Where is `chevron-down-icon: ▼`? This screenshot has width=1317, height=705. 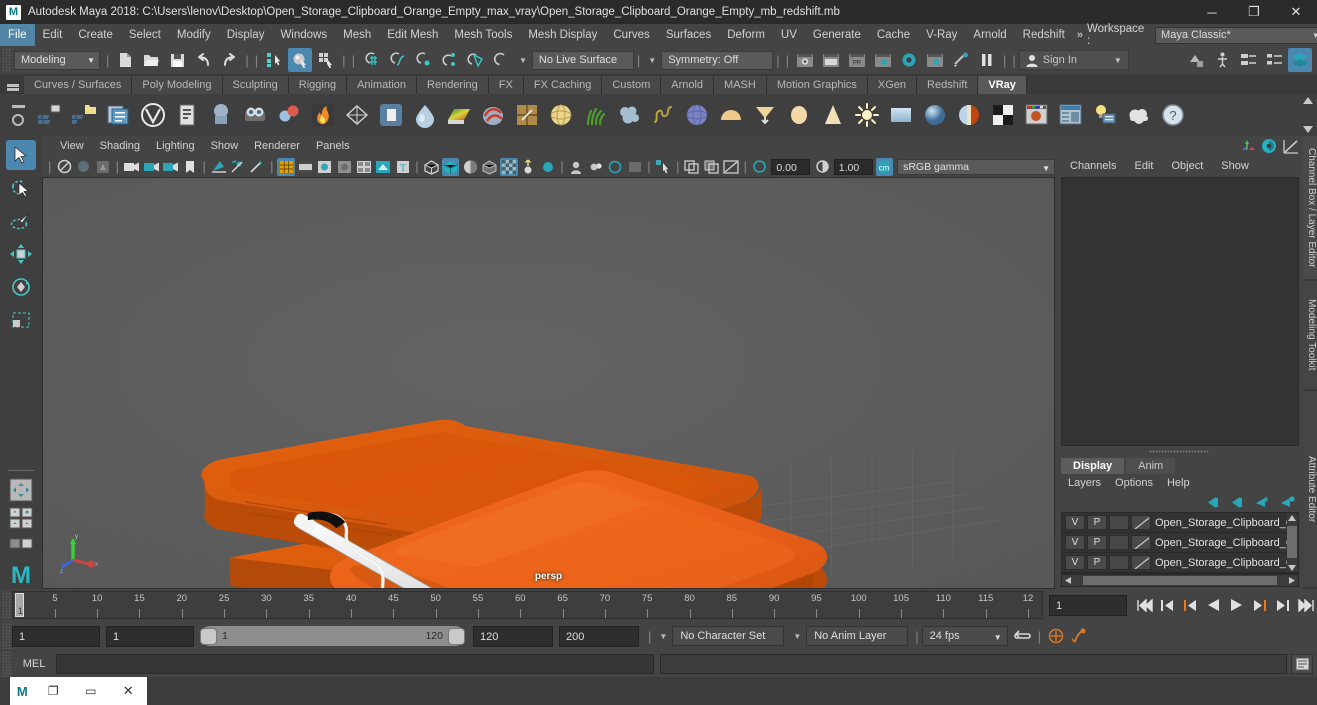
chevron-down-icon: ▼ is located at coordinates (523, 60).